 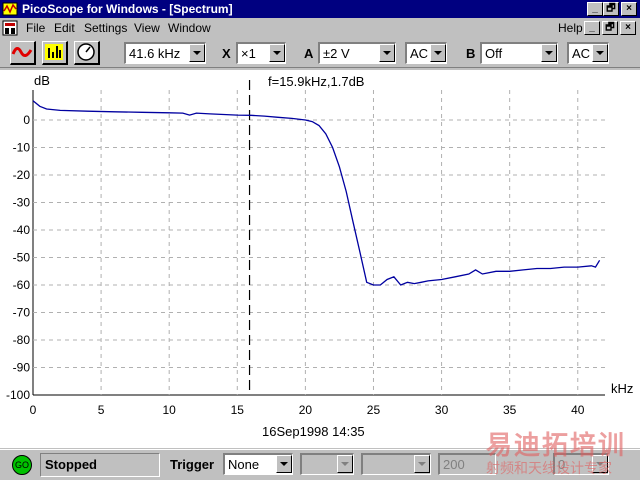 What do you see at coordinates (100, 465) in the screenshot?
I see `status-text: Stopped` at bounding box center [100, 465].